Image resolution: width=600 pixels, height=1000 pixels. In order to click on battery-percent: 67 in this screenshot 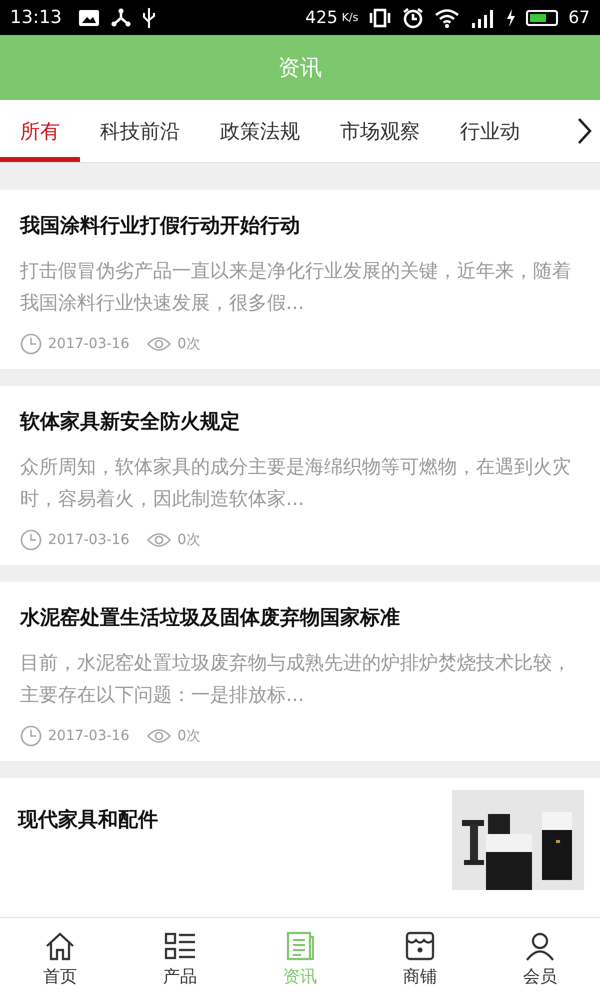, I will do `click(579, 18)`.